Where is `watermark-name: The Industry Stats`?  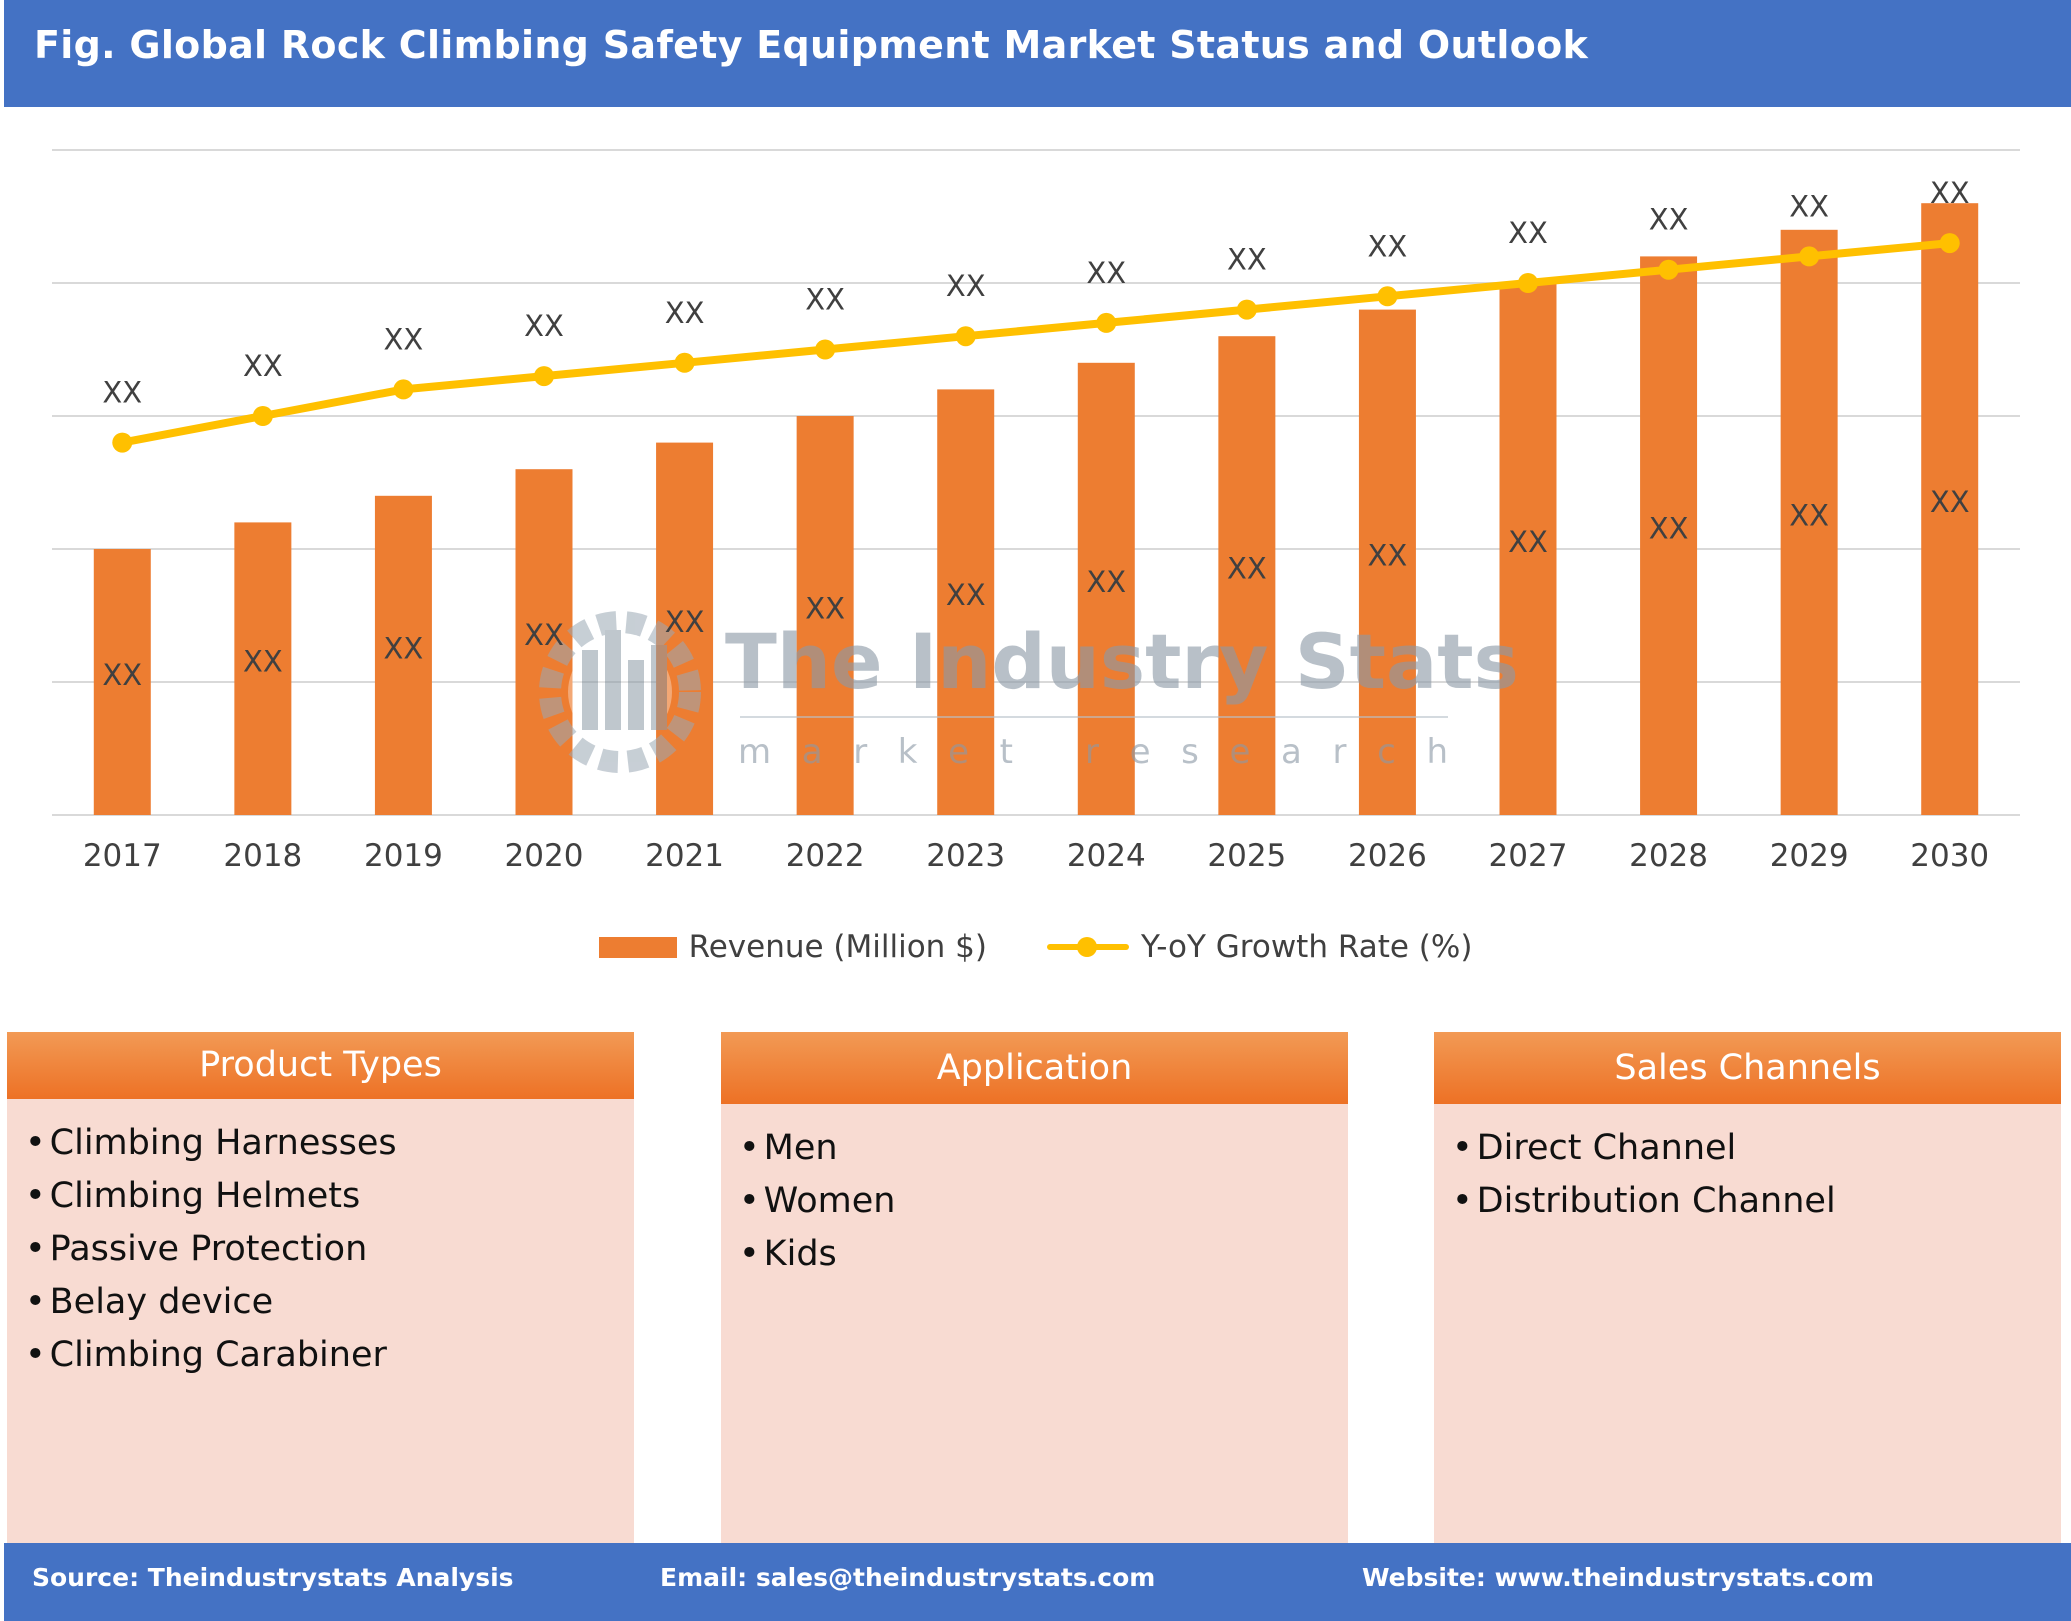 watermark-name: The Industry Stats is located at coordinates (1122, 661).